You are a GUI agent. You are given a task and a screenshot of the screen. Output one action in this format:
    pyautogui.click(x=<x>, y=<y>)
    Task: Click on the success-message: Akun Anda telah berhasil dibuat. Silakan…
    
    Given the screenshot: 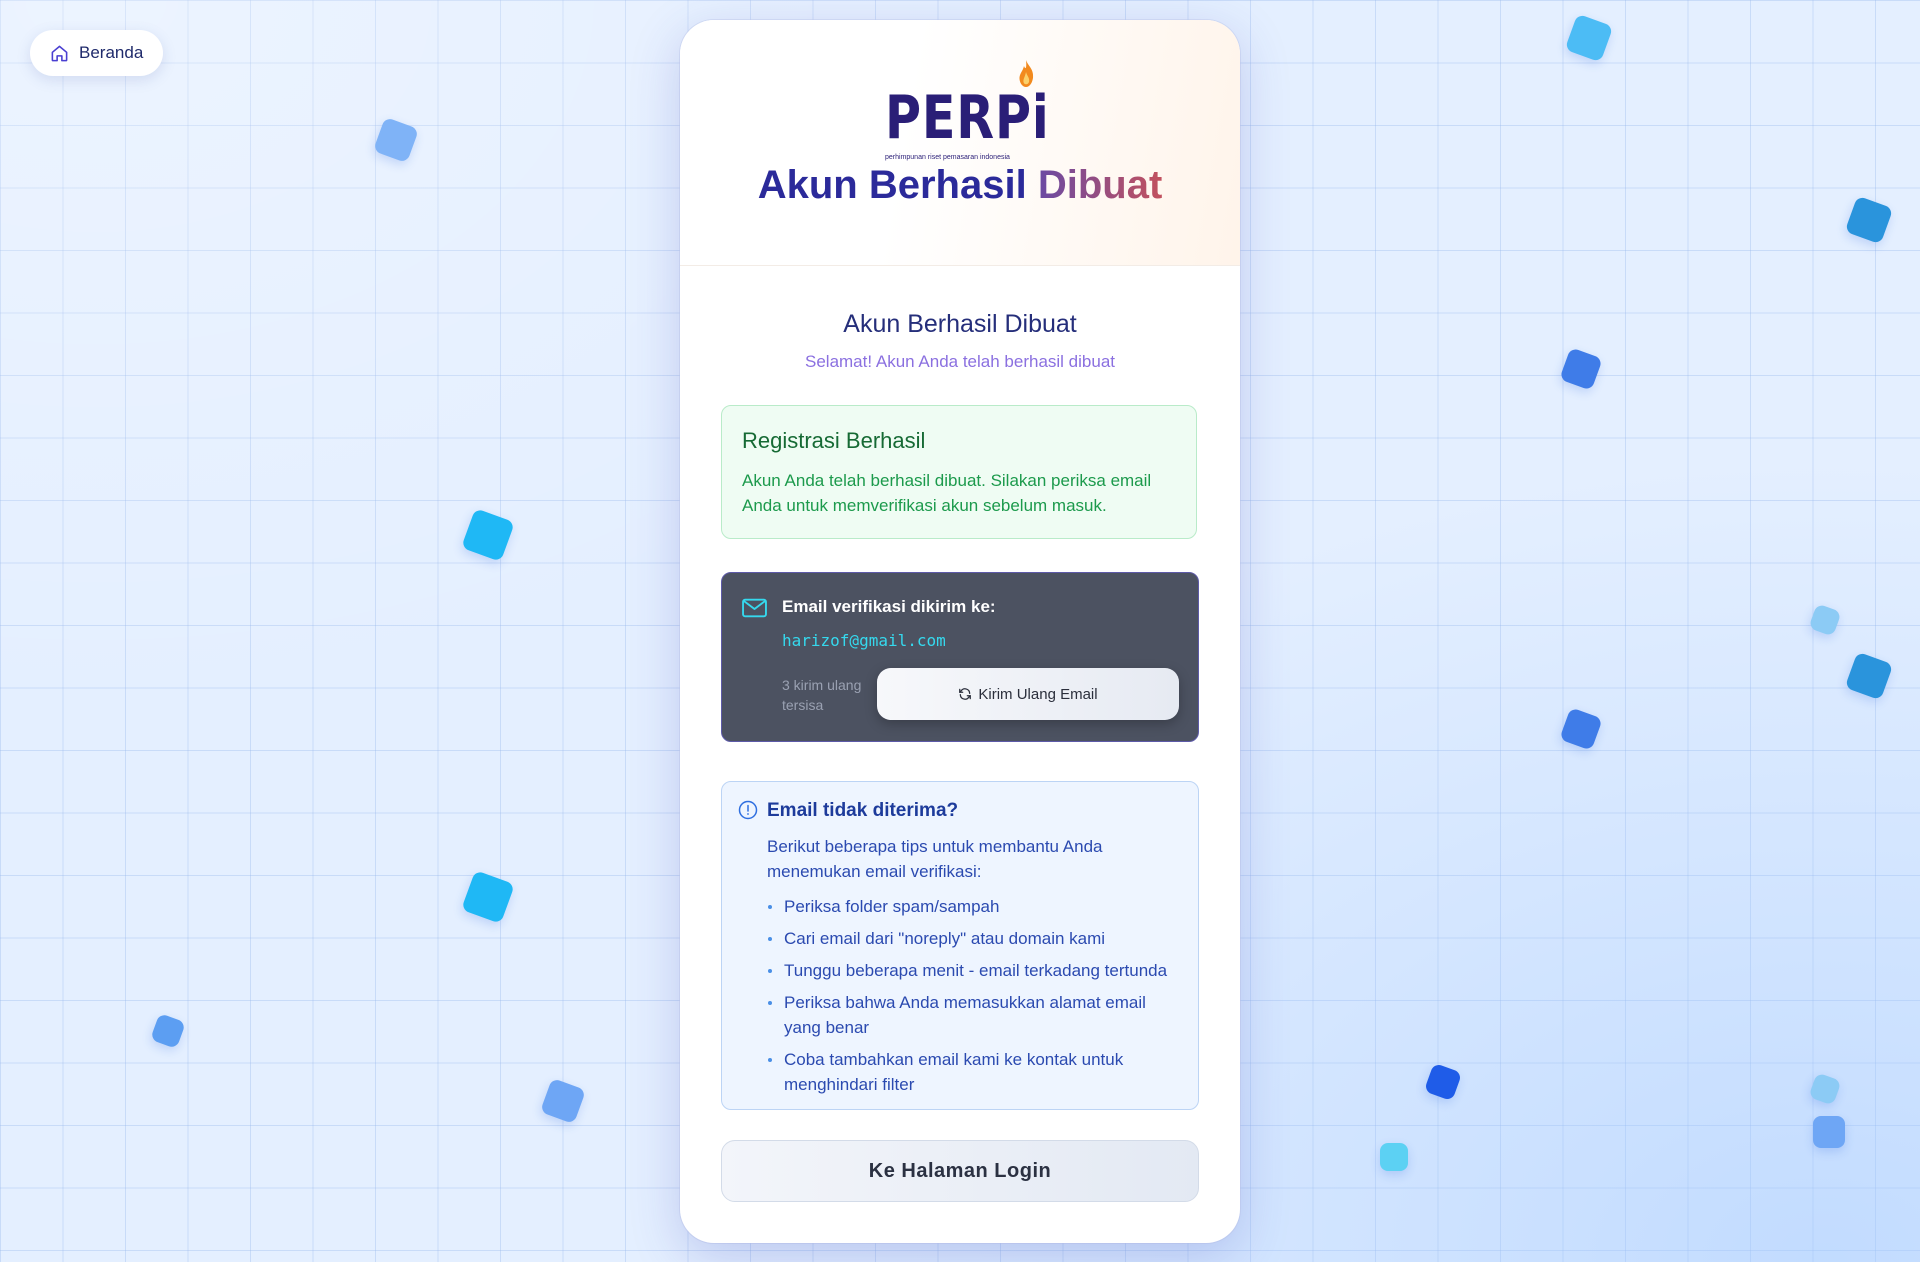 What is the action you would take?
    pyautogui.click(x=947, y=493)
    